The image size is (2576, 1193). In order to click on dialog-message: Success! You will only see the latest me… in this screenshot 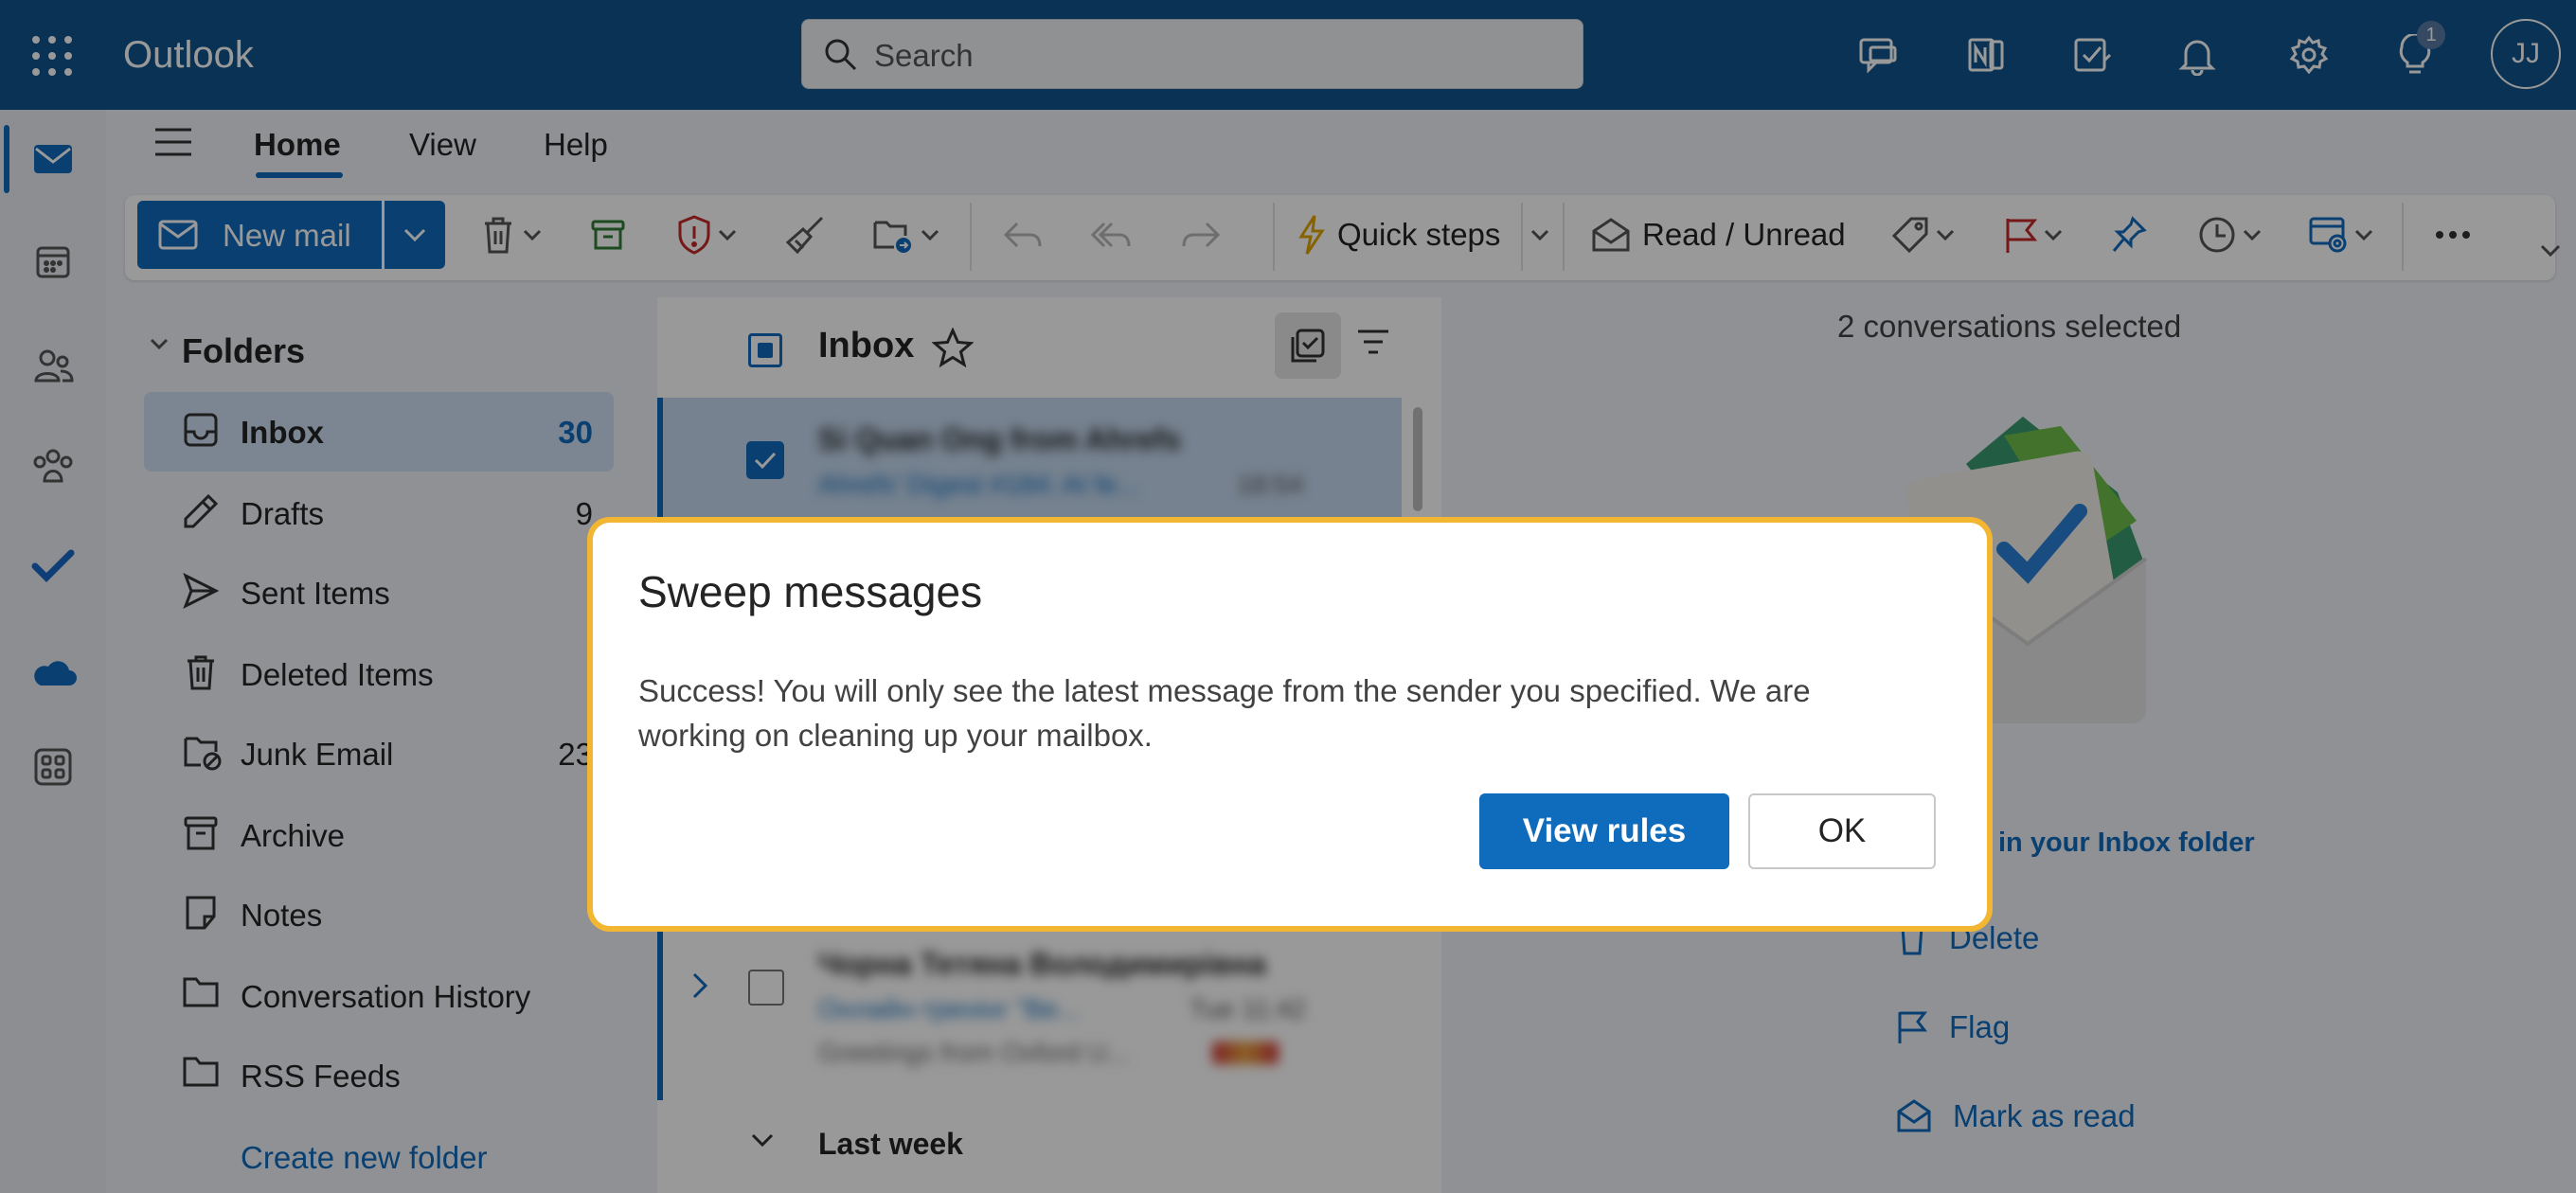, I will do `click(1224, 713)`.